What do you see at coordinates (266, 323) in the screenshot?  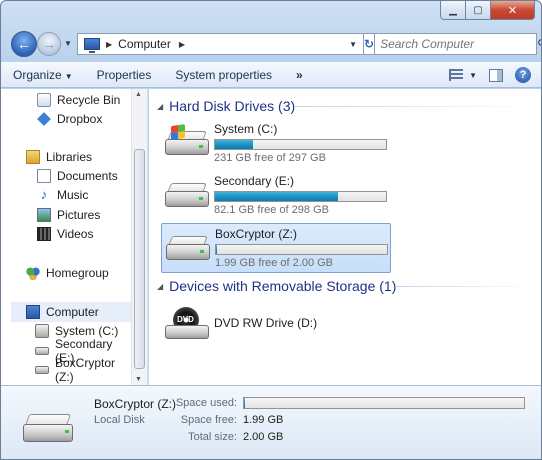 I see `drive-name: DVD RW Drive (D:)` at bounding box center [266, 323].